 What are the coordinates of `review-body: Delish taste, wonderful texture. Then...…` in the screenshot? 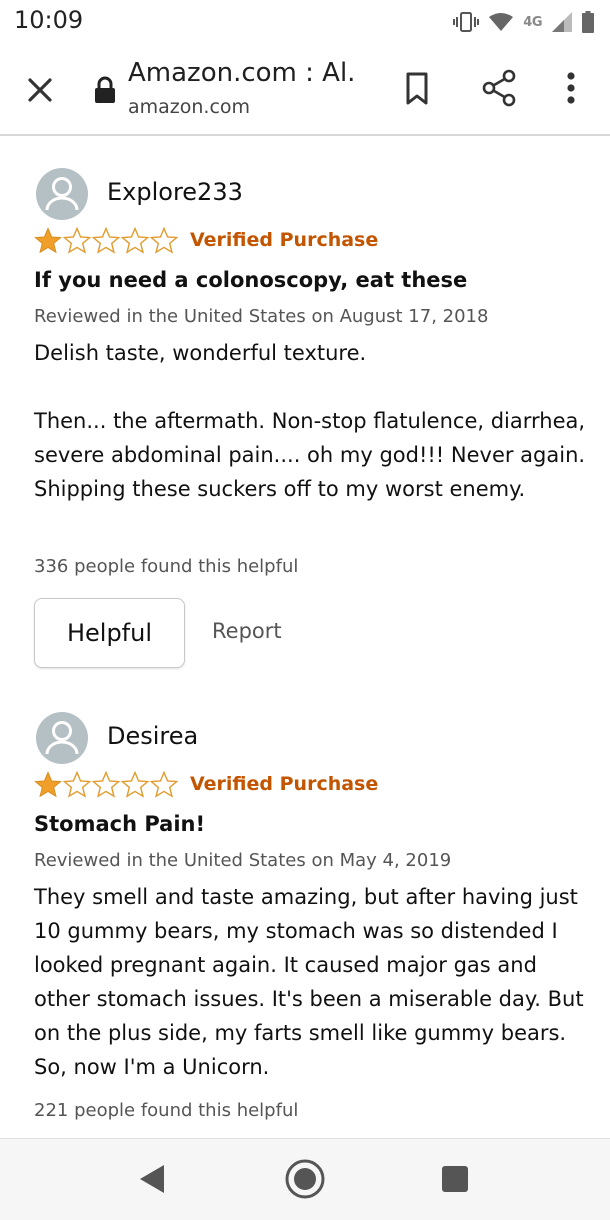 It's located at (314, 421).